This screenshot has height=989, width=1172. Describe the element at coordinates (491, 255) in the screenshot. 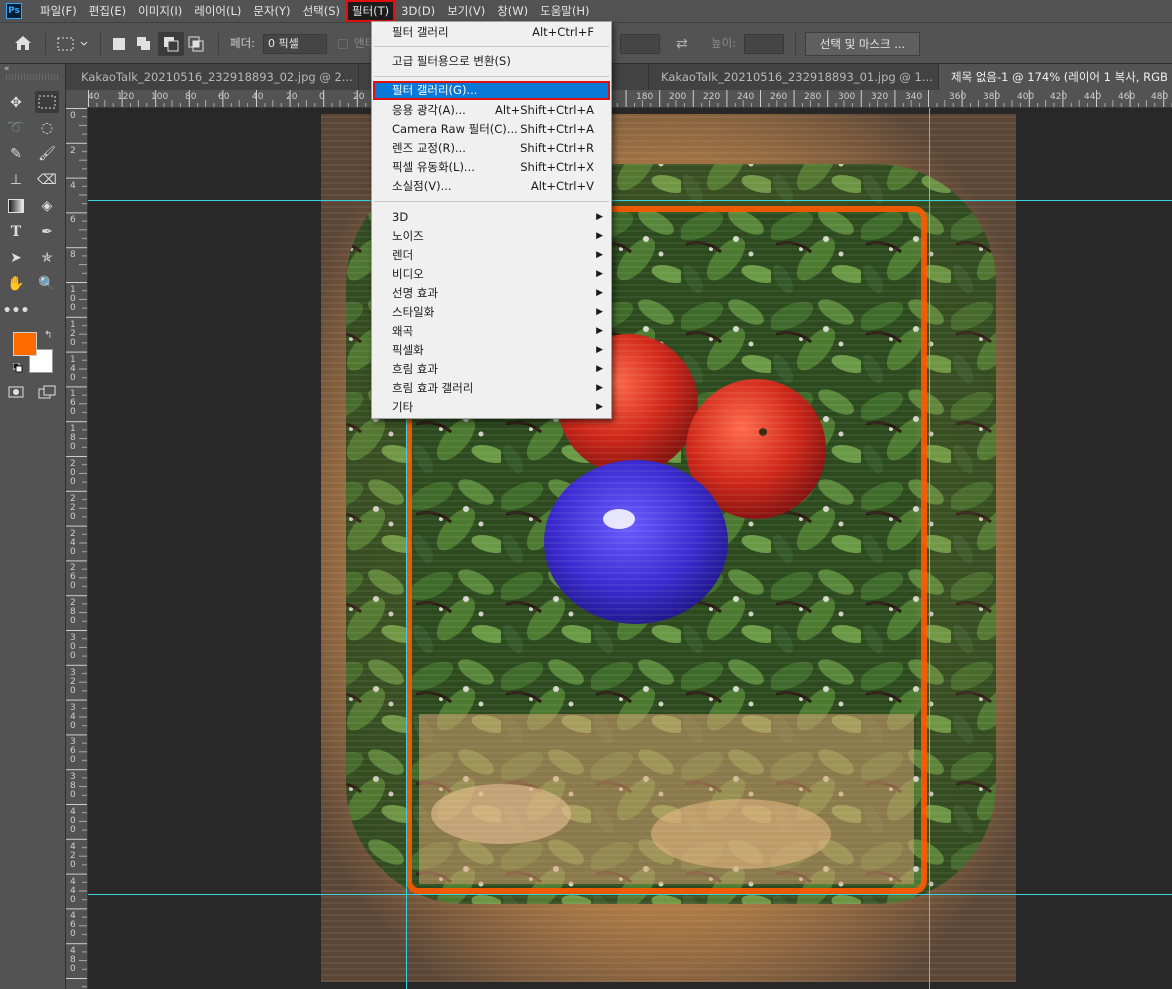

I see `menu-item-render: 렌더 ▶` at that location.